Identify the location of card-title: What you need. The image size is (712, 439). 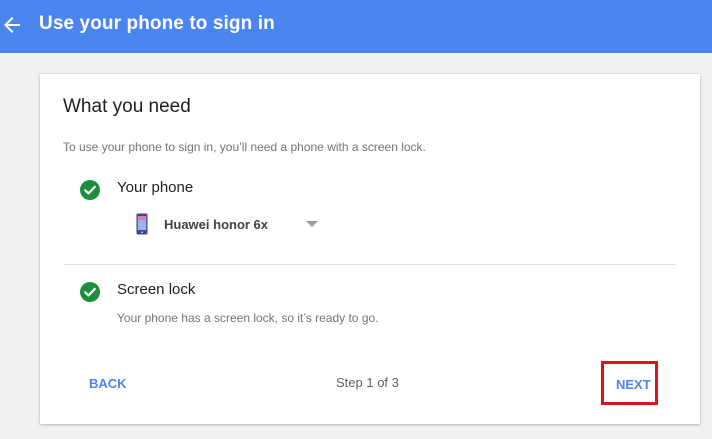
(127, 106).